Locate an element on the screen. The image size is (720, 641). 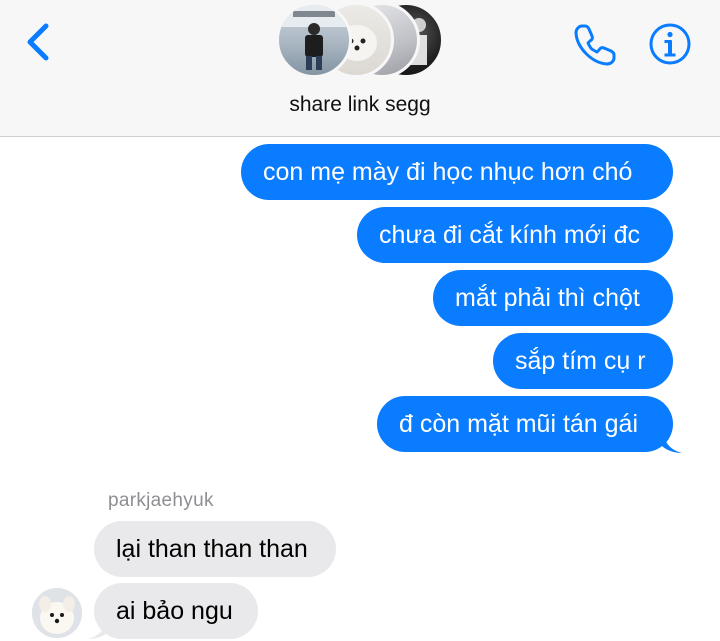
group-member-avatar is located at coordinates (314, 40).